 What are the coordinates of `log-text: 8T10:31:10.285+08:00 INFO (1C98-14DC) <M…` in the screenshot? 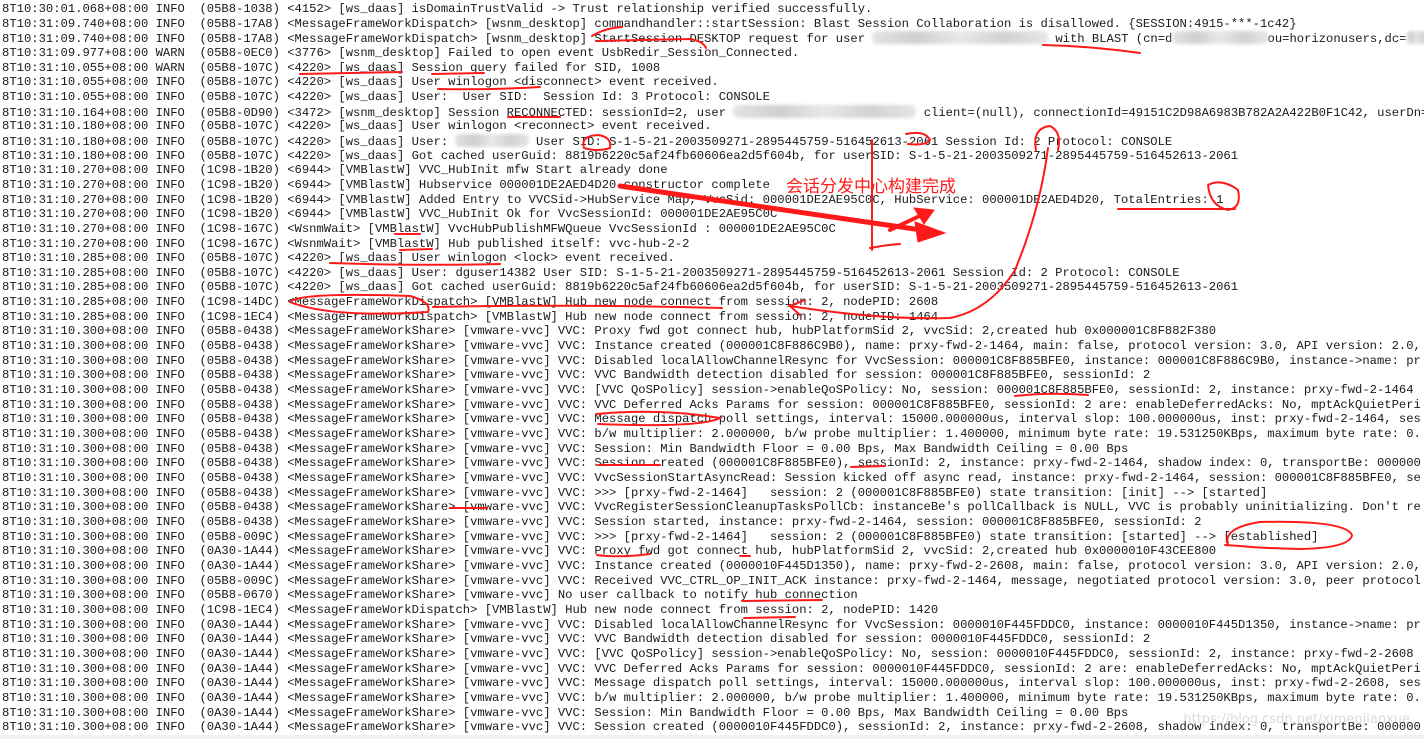 It's located at (470, 302).